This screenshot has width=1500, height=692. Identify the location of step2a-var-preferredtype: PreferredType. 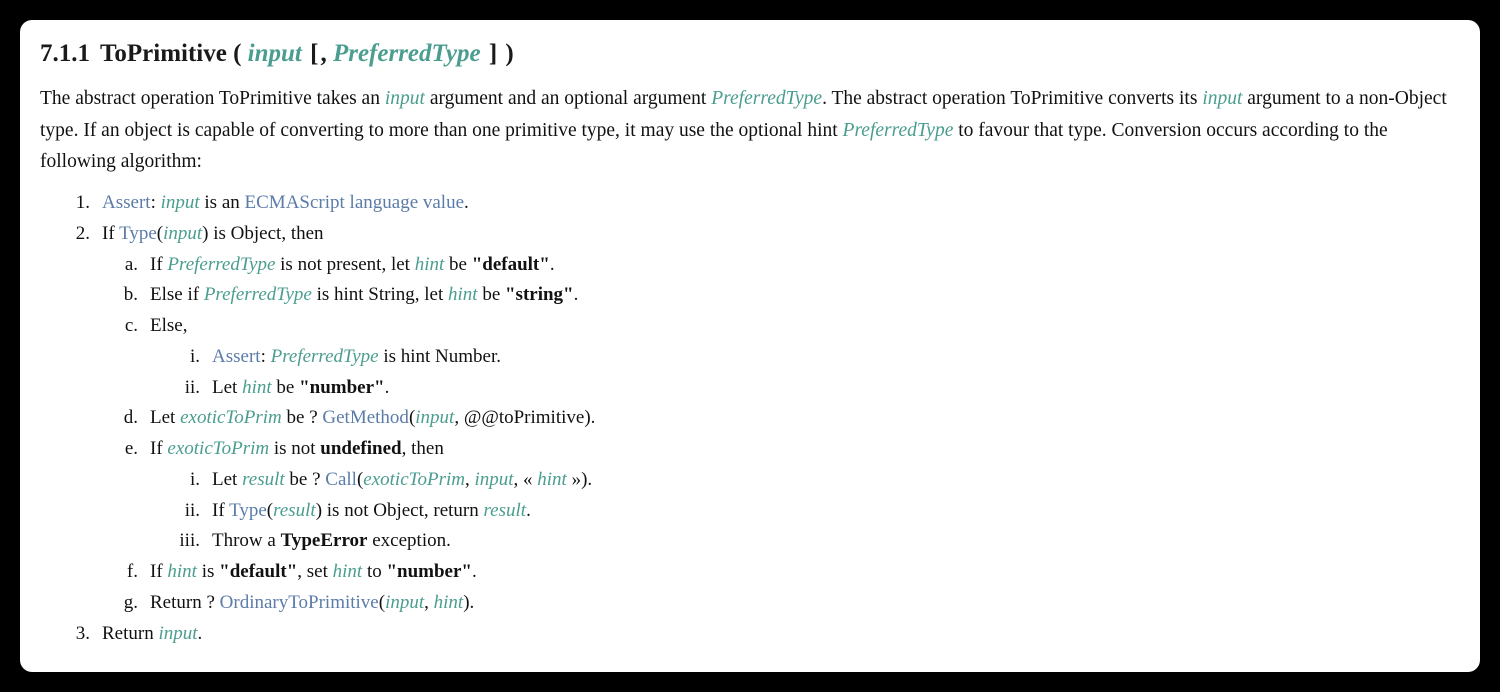
(221, 264).